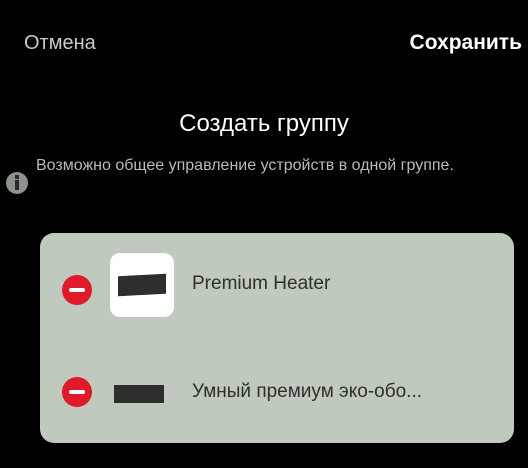  What do you see at coordinates (60, 43) in the screenshot?
I see `cancel-button: Отмена` at bounding box center [60, 43].